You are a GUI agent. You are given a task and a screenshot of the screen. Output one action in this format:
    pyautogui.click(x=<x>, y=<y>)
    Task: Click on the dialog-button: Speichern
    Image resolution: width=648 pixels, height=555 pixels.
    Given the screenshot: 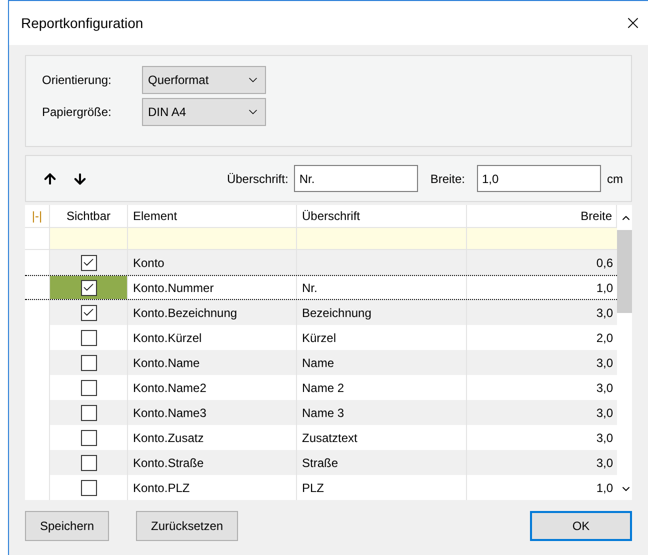 What is the action you would take?
    pyautogui.click(x=67, y=526)
    